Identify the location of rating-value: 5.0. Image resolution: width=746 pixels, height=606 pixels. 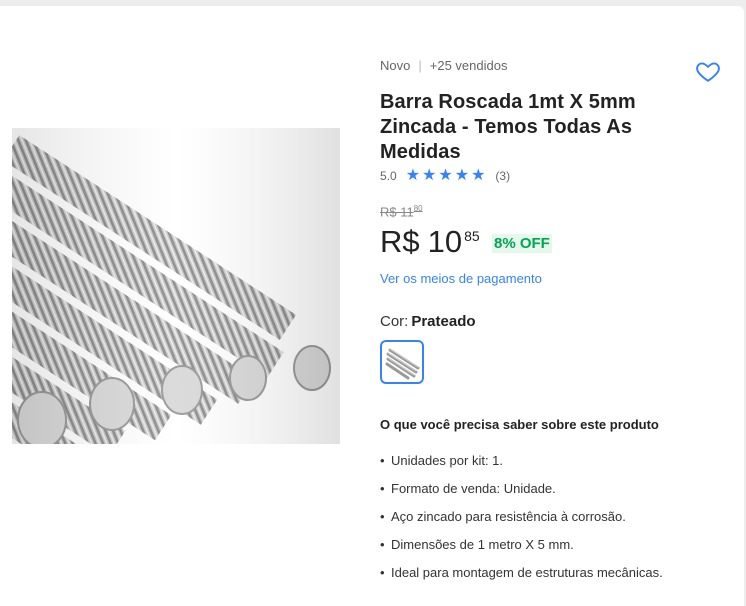
(388, 176).